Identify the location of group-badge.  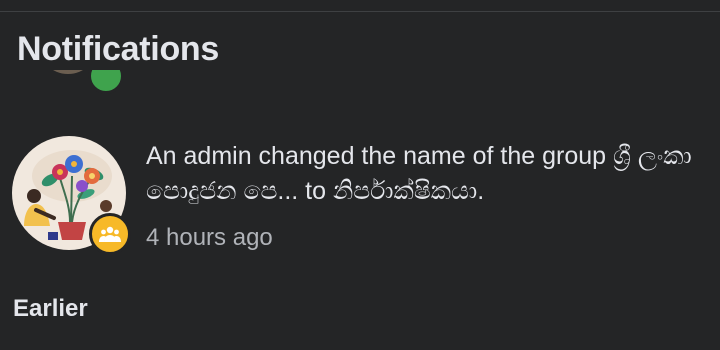
(110, 234).